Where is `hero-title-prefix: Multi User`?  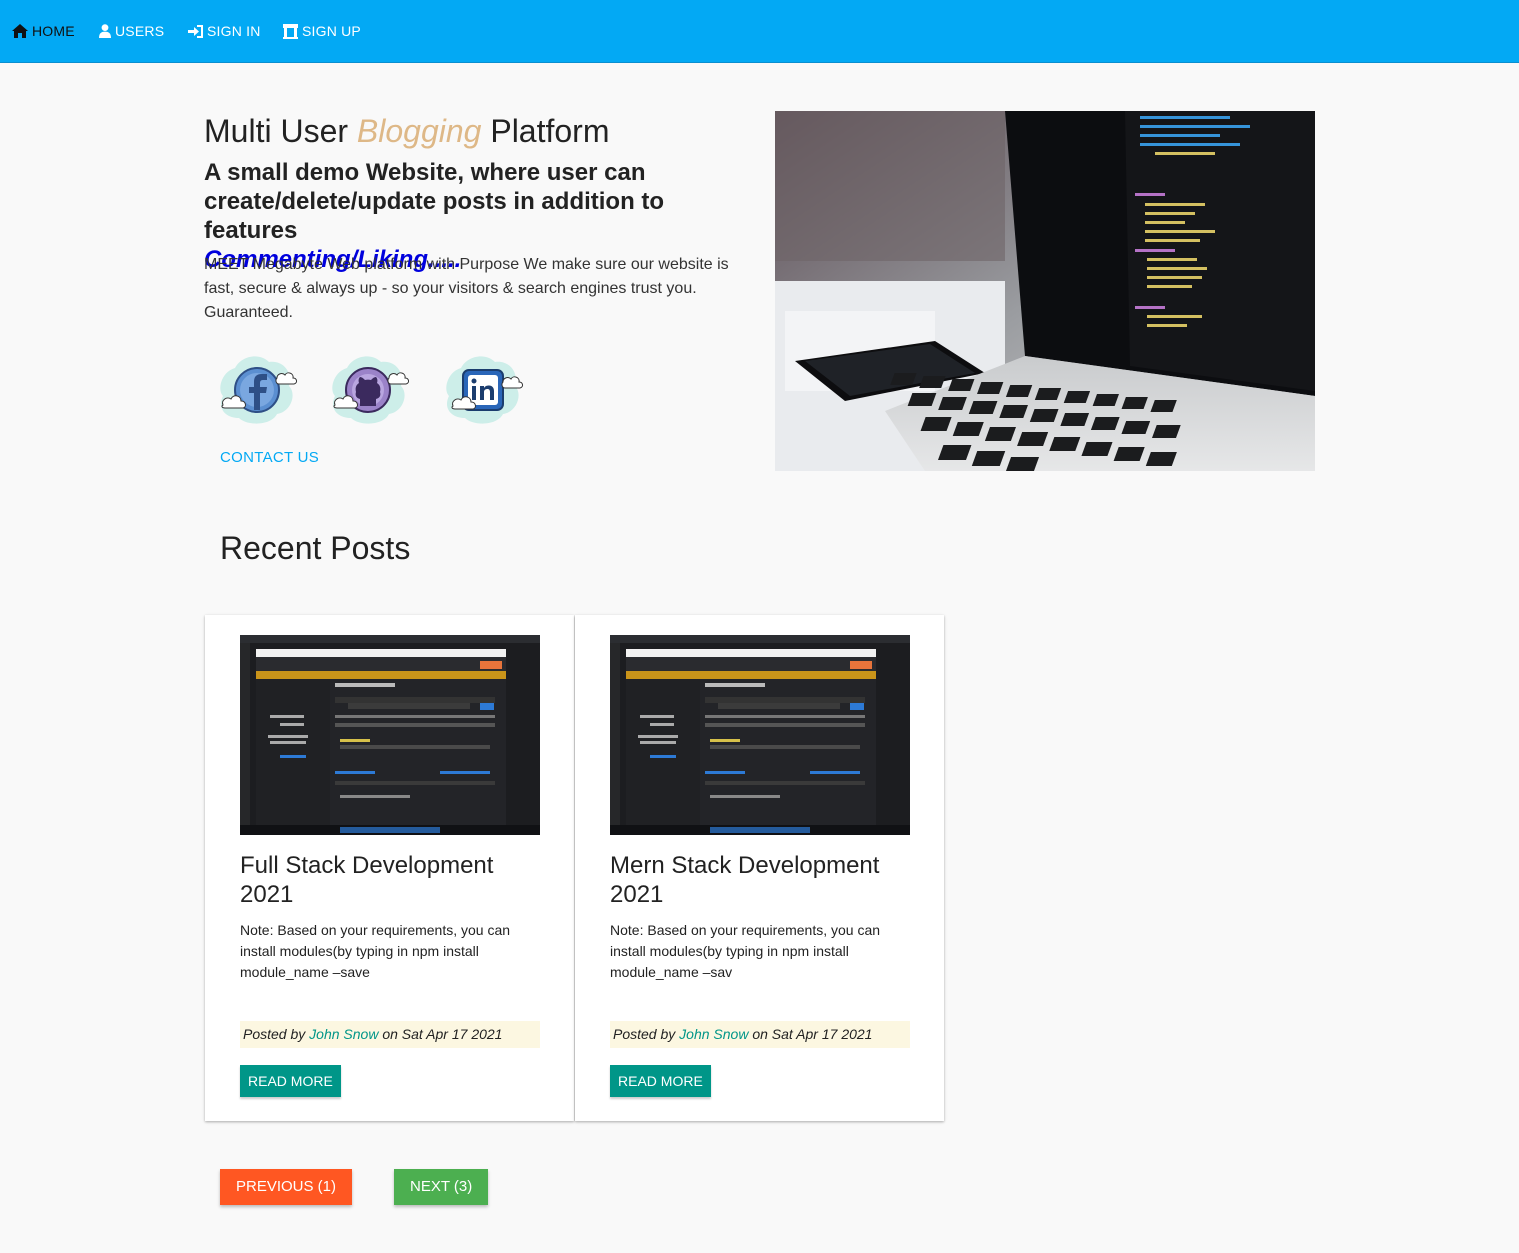 hero-title-prefix: Multi User is located at coordinates (280, 131).